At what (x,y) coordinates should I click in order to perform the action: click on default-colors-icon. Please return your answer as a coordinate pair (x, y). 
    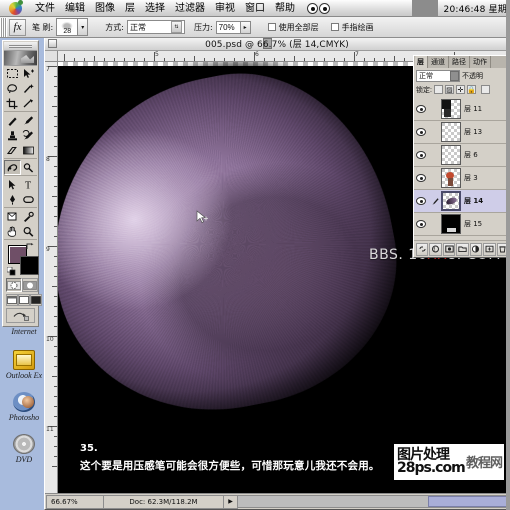
    Looking at the image, I should click on (11, 271).